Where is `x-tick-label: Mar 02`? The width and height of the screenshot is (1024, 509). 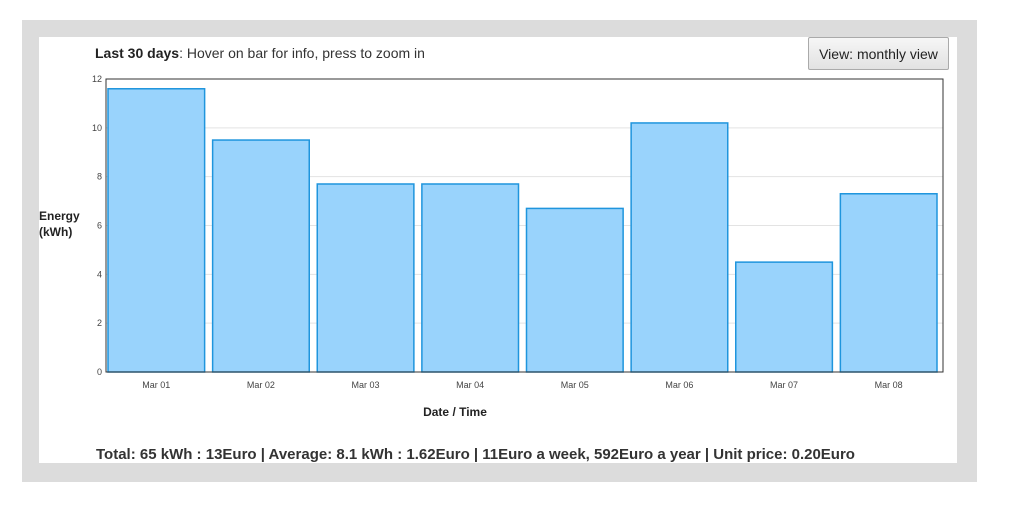
x-tick-label: Mar 02 is located at coordinates (261, 385).